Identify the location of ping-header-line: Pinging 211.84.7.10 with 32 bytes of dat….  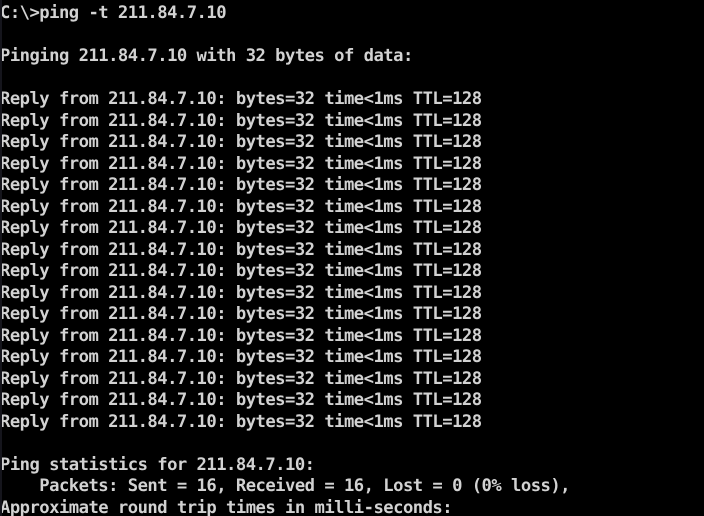
(206, 56).